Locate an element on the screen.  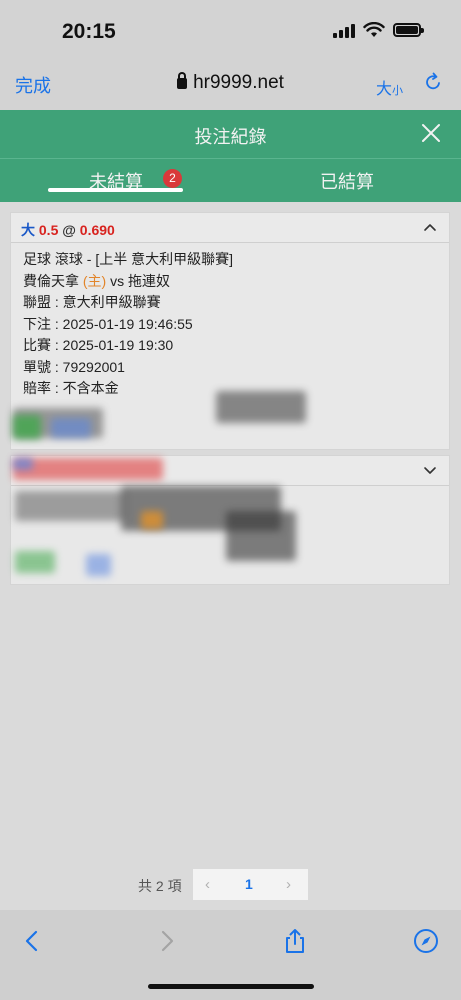
address-host: hr9999.net is located at coordinates (238, 82).